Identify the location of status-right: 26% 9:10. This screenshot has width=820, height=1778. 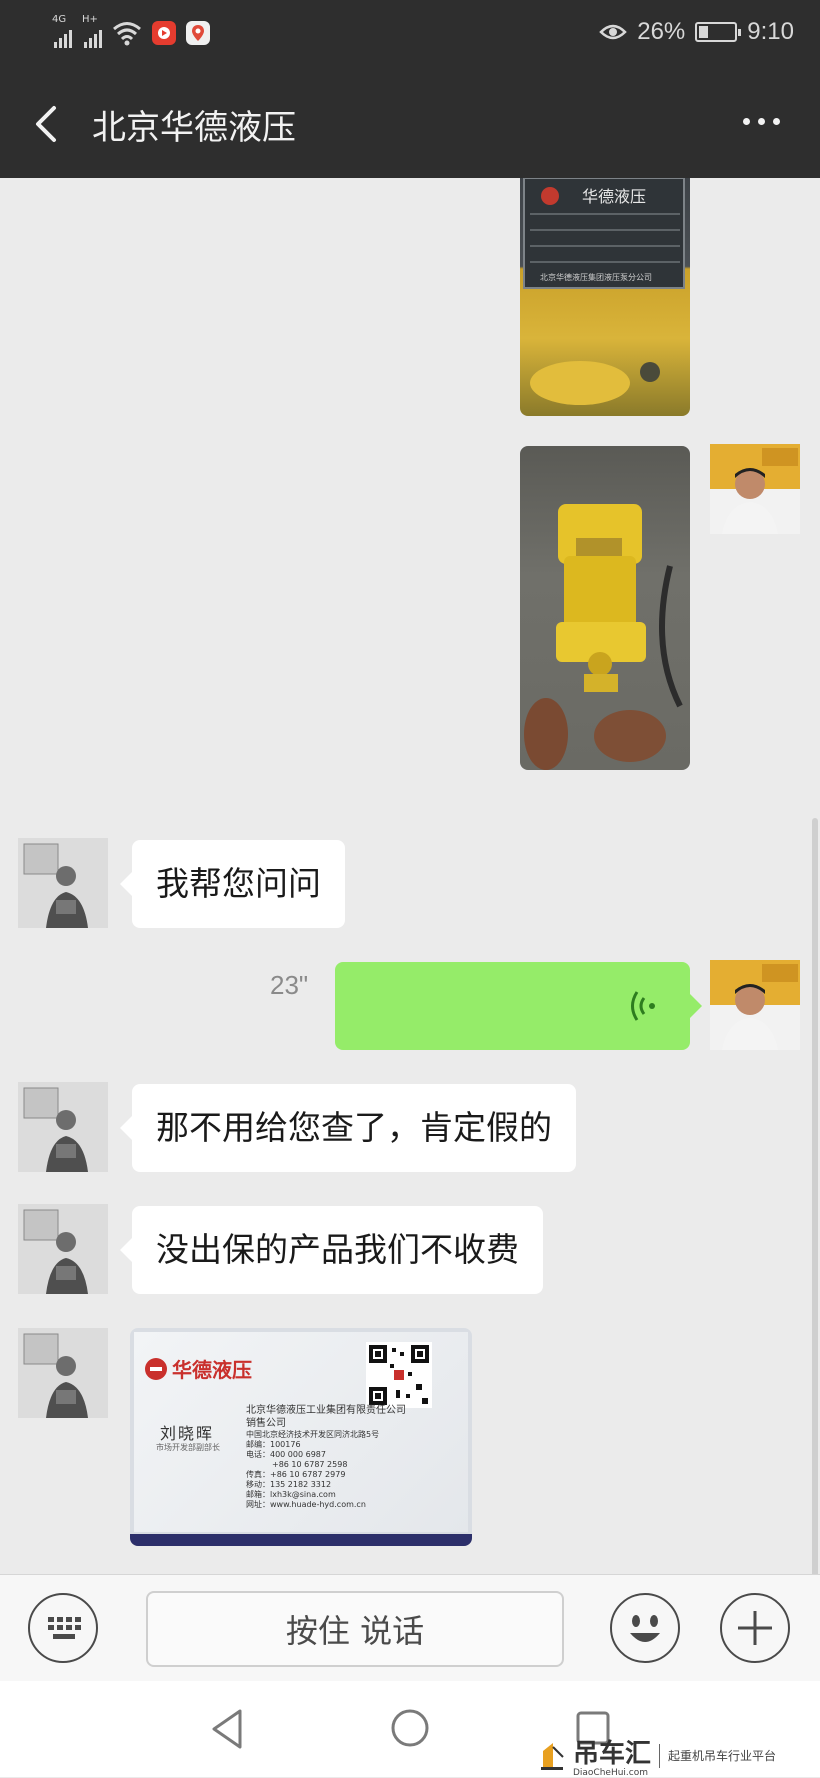
(696, 32).